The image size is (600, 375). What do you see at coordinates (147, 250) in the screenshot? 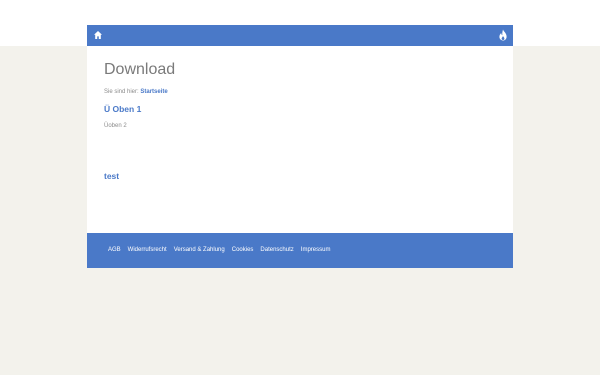
I see `footer-link-widerrufsrecht: Widerrufsrecht` at bounding box center [147, 250].